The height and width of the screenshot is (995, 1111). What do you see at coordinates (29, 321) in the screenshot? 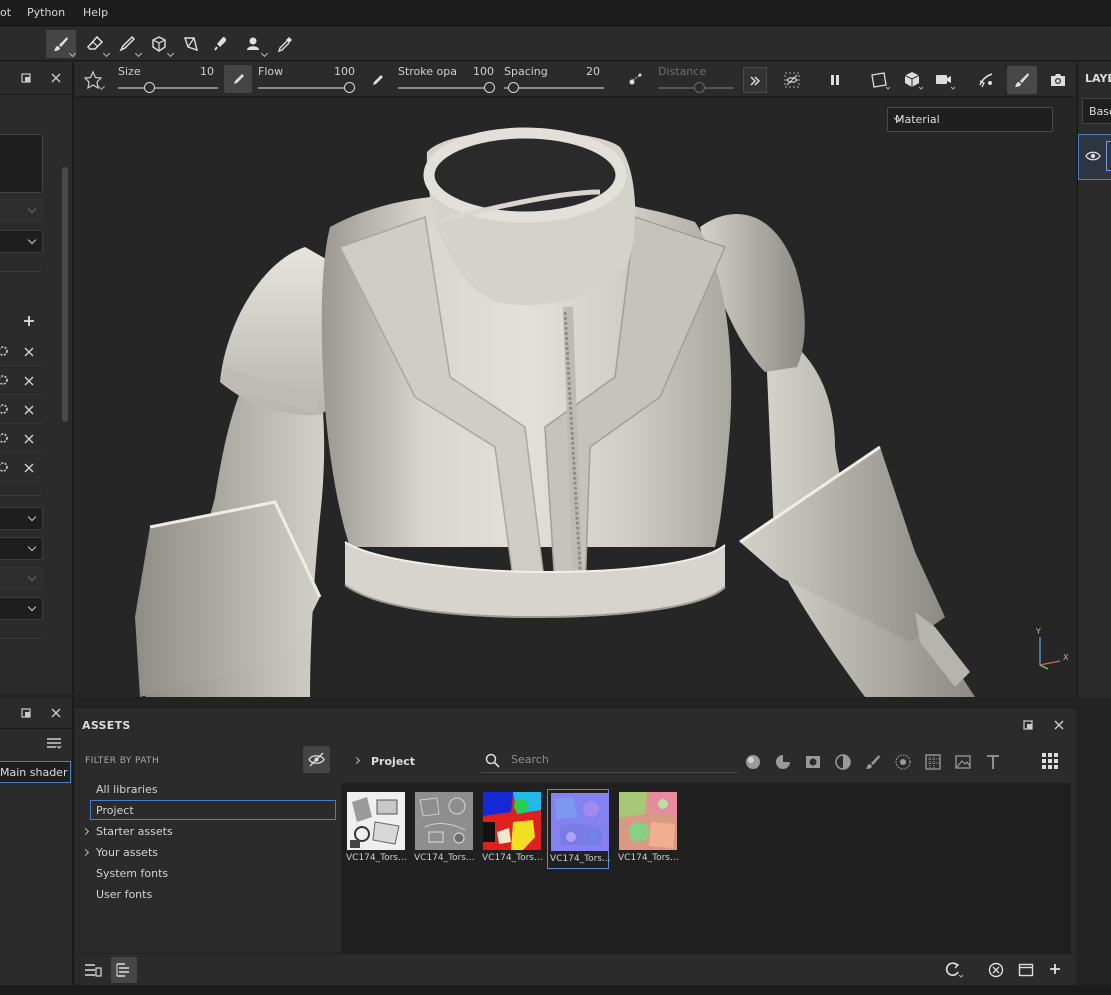
I see `add-icon` at bounding box center [29, 321].